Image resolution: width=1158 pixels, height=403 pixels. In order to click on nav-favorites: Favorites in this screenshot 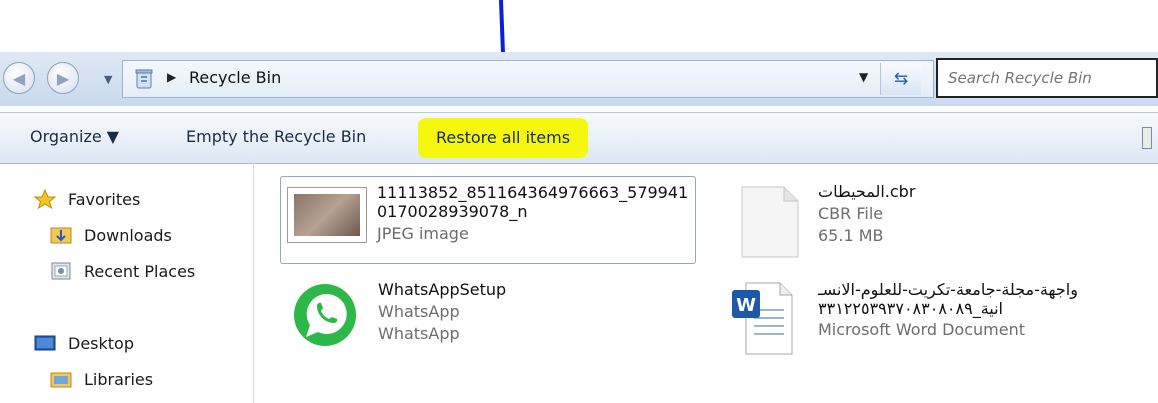, I will do `click(87, 199)`.